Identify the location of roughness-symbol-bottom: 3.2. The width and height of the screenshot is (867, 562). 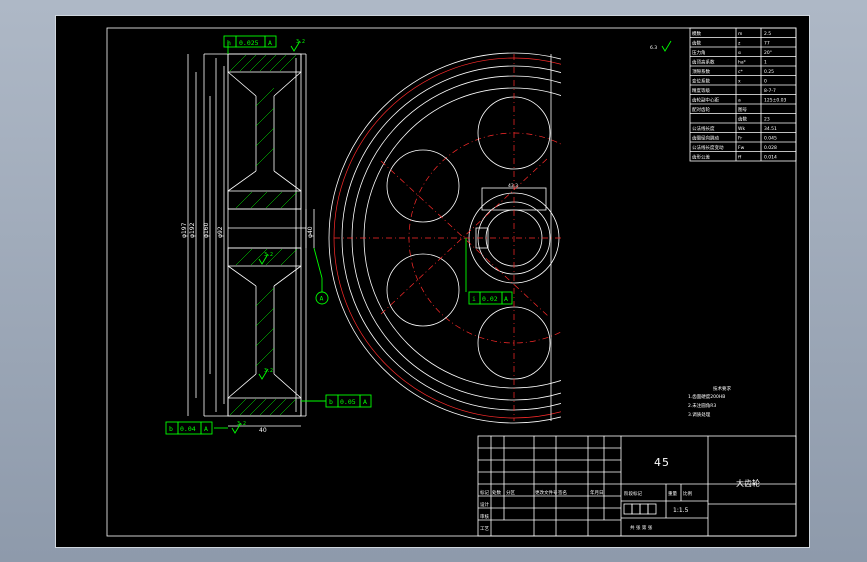
(265, 374).